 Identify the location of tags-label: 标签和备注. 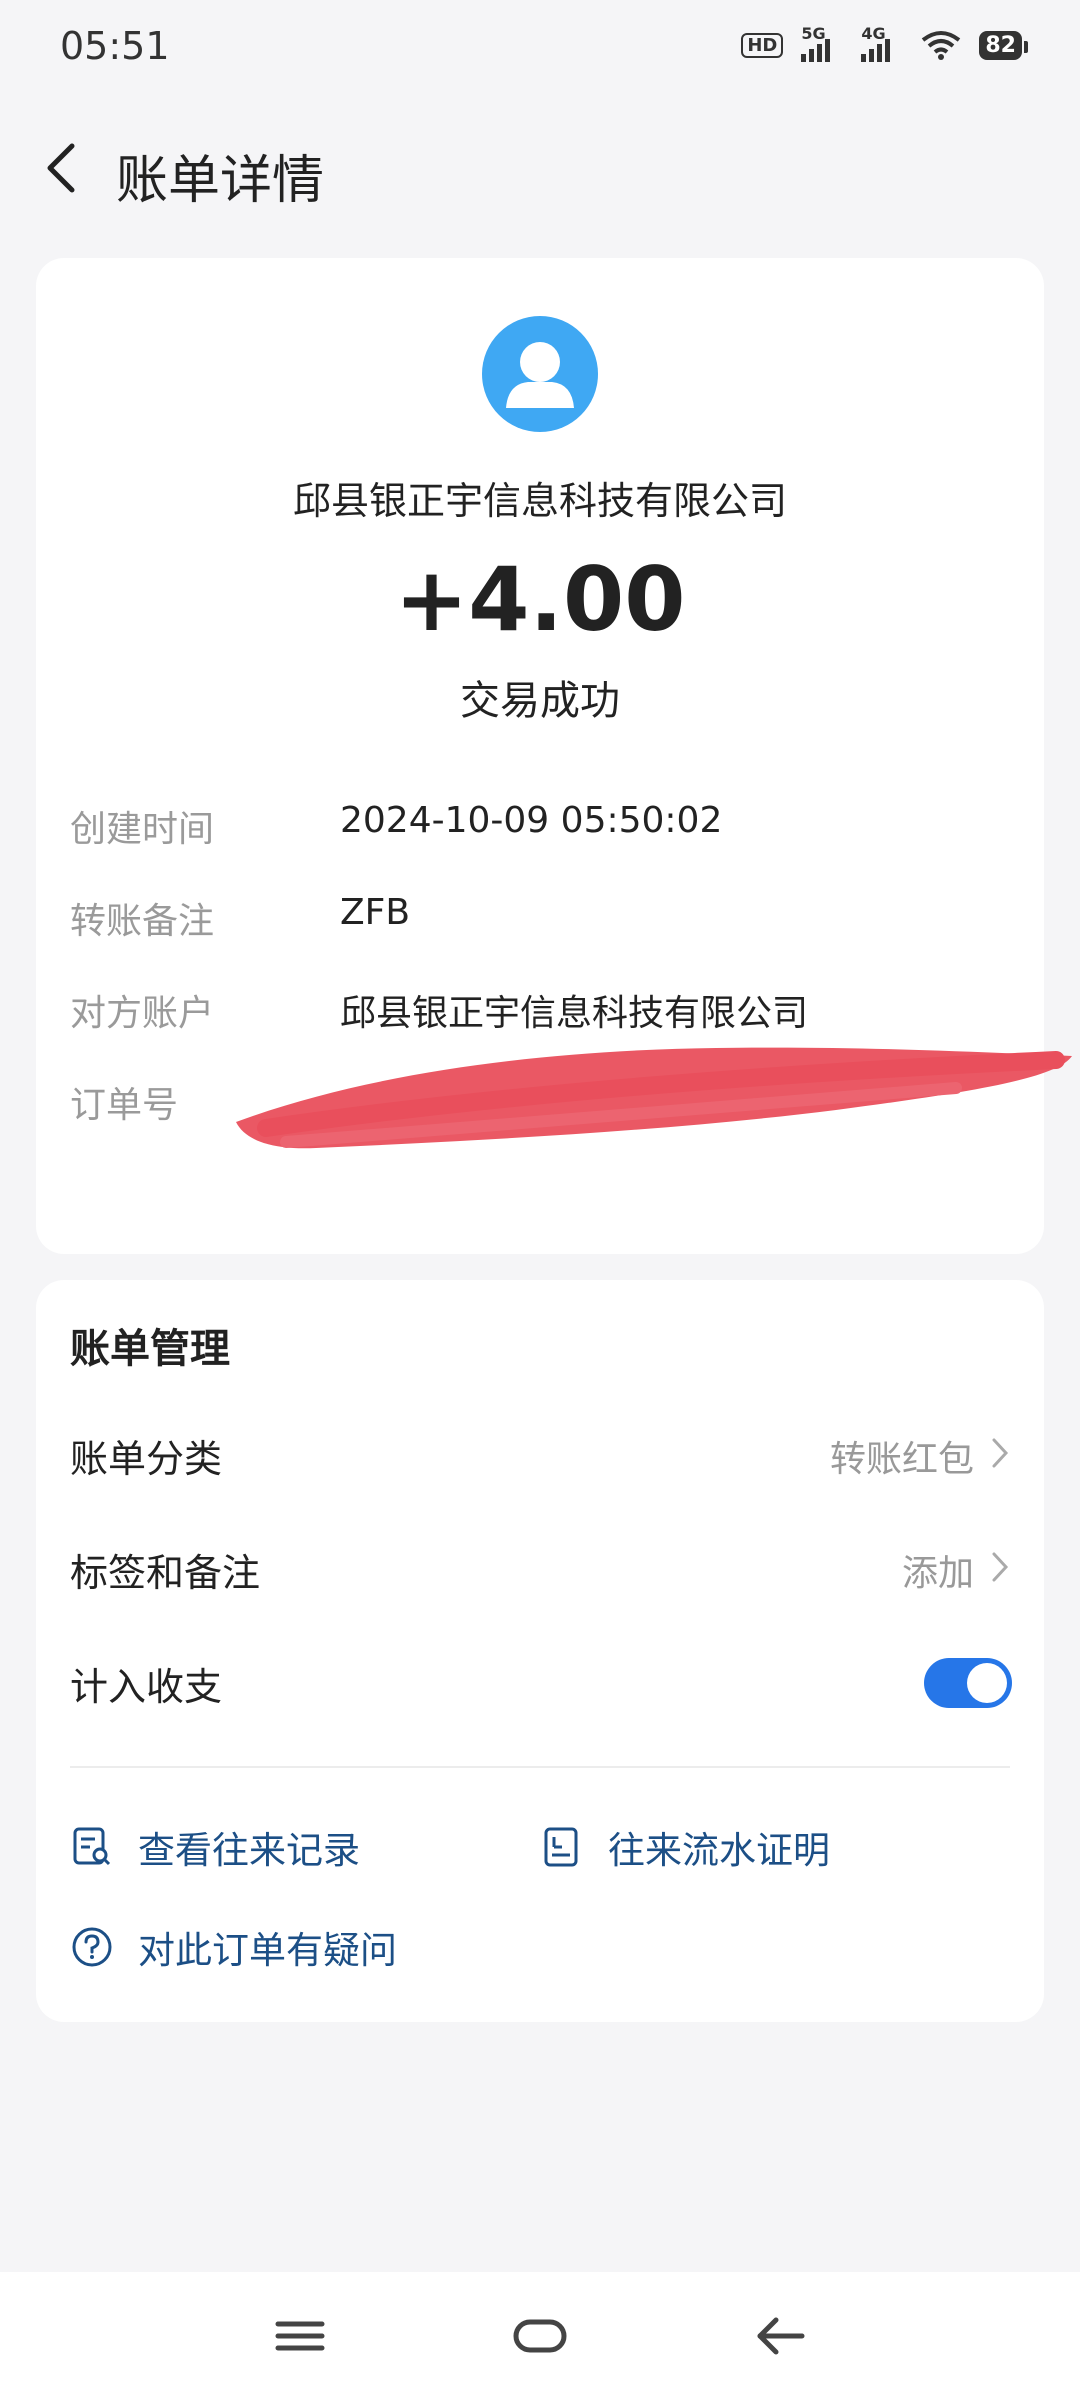
(165, 1573).